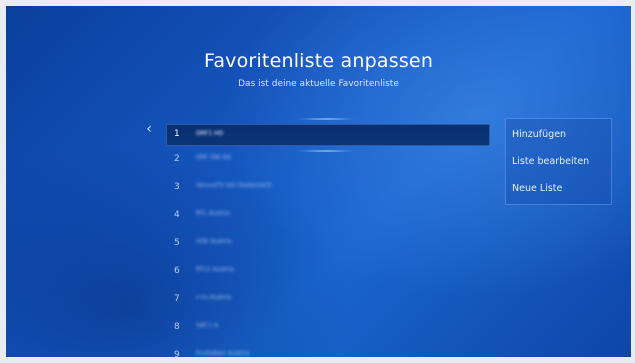 This screenshot has width=635, height=363. Describe the element at coordinates (177, 243) in the screenshot. I see `channel-number: 5` at that location.